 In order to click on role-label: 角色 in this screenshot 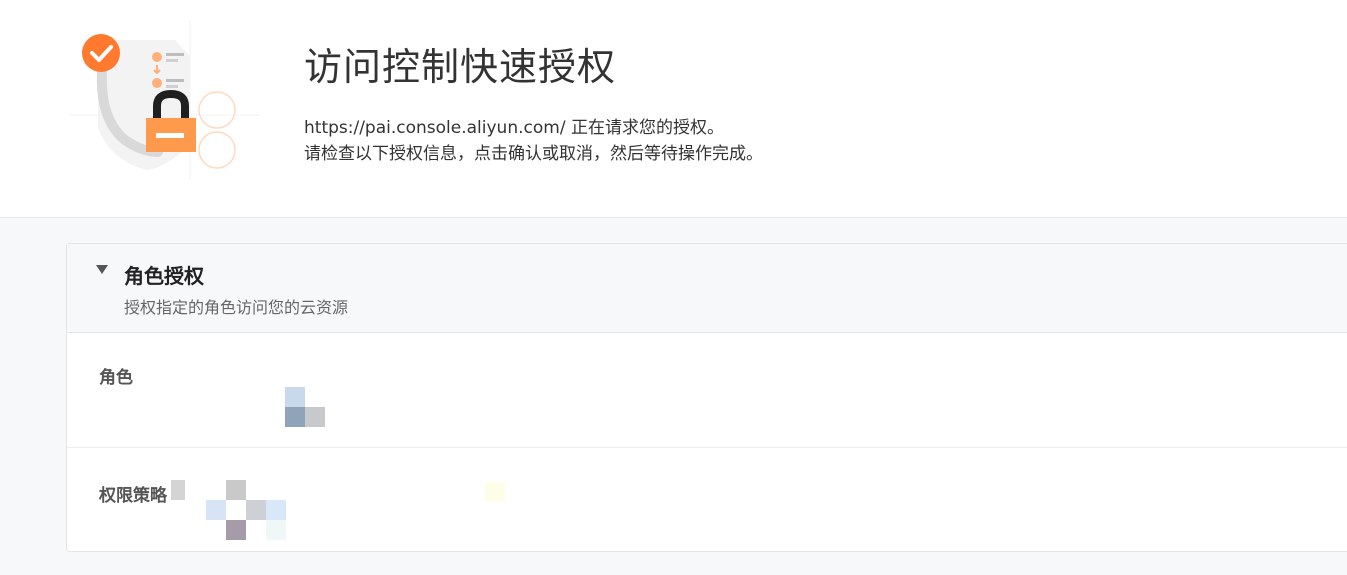, I will do `click(116, 378)`.